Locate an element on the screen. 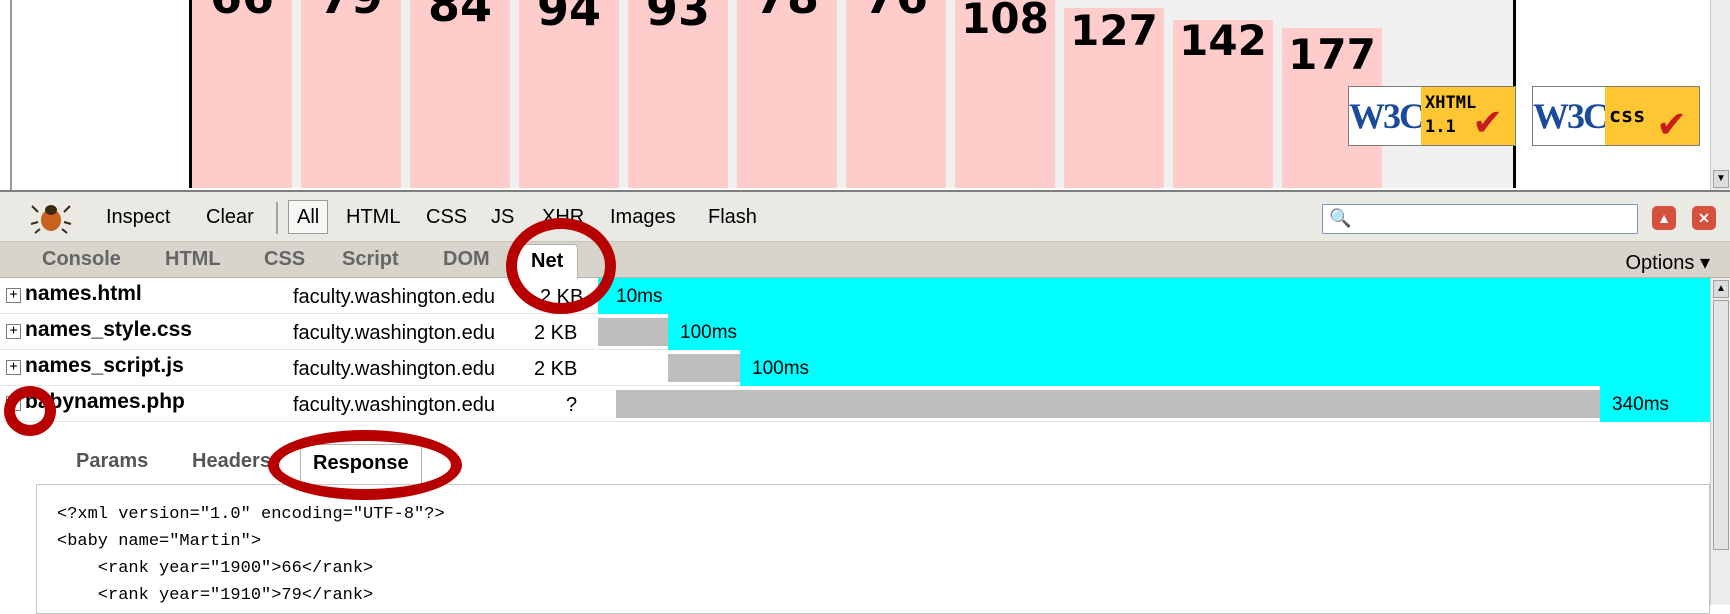 This screenshot has height=614, width=1730. rank-bar-label: 79 is located at coordinates (351, 12).